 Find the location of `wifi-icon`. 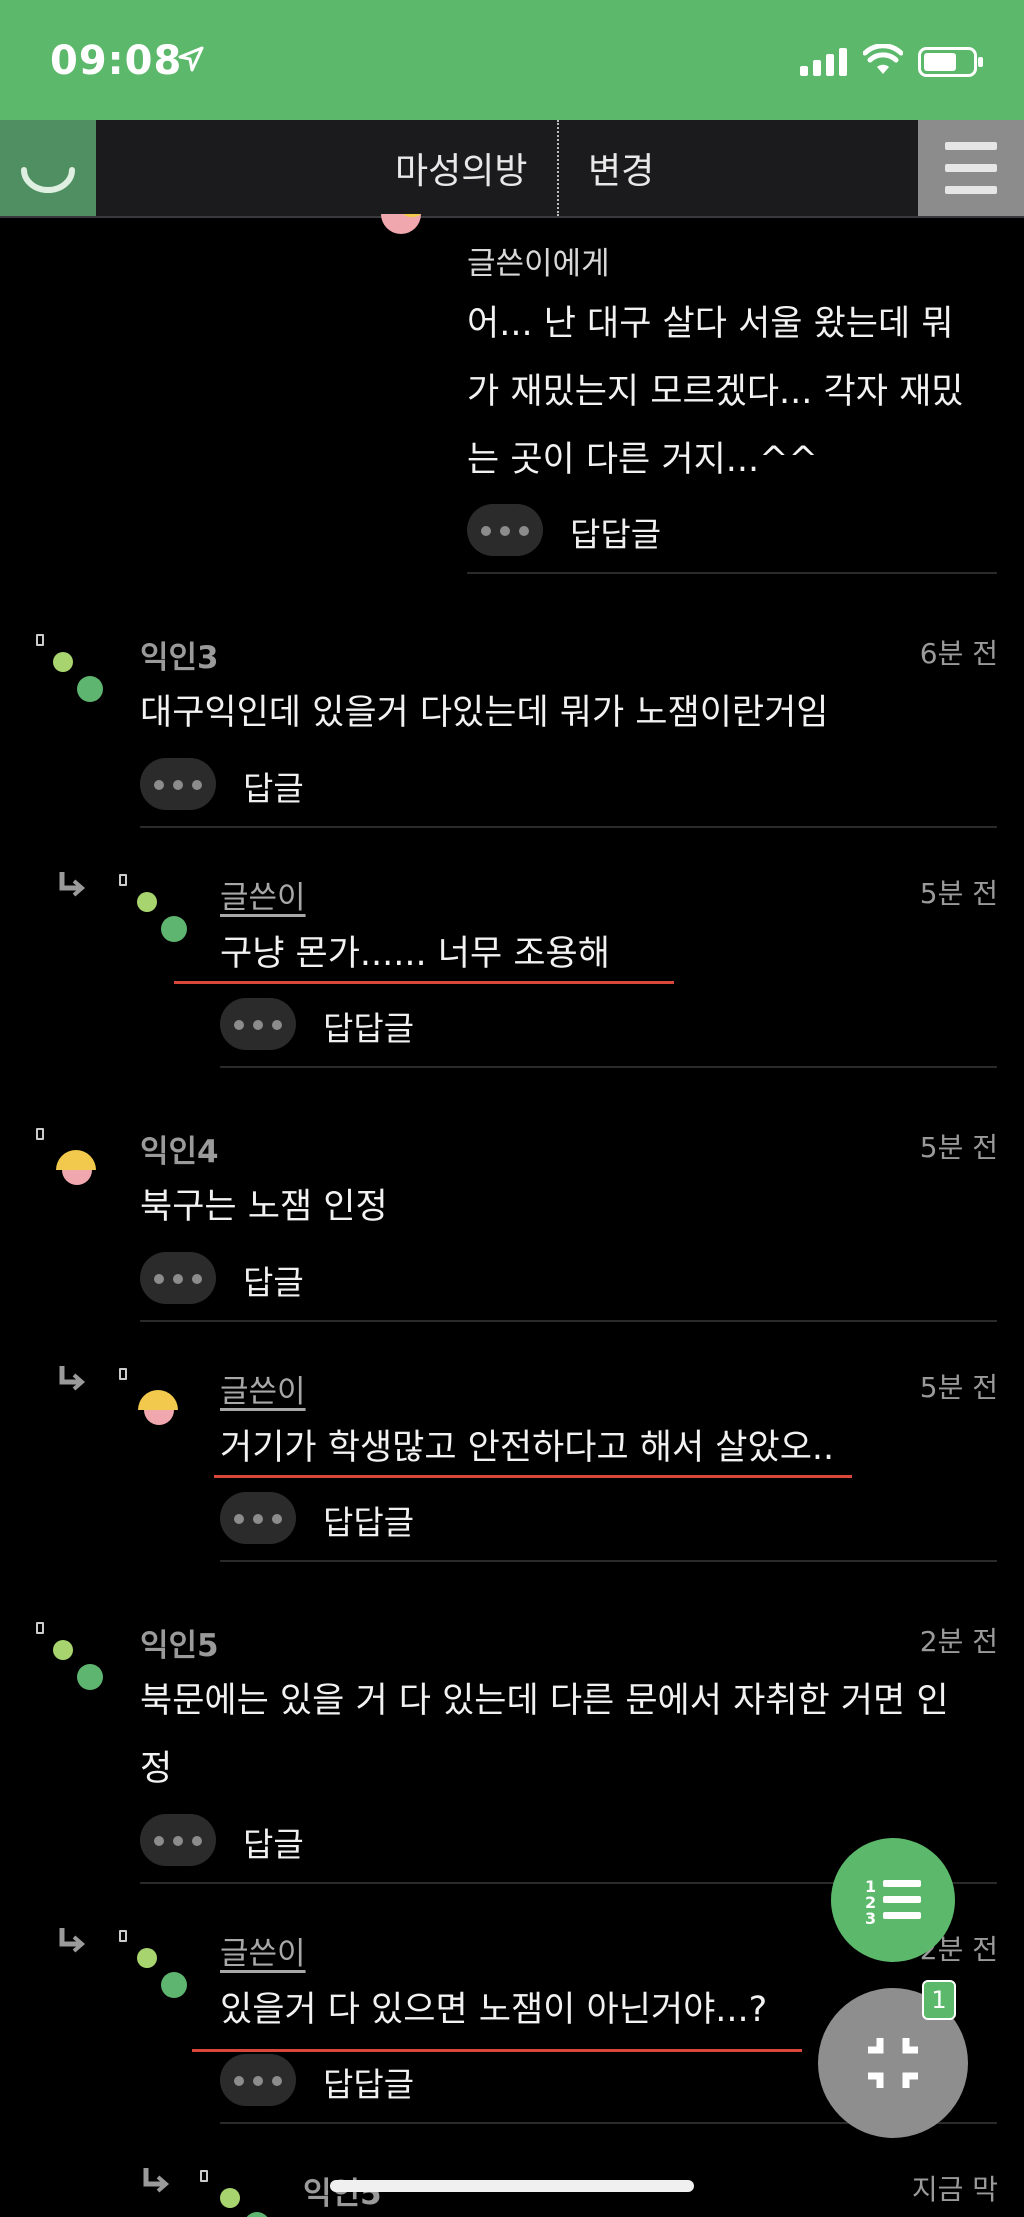

wifi-icon is located at coordinates (883, 59).